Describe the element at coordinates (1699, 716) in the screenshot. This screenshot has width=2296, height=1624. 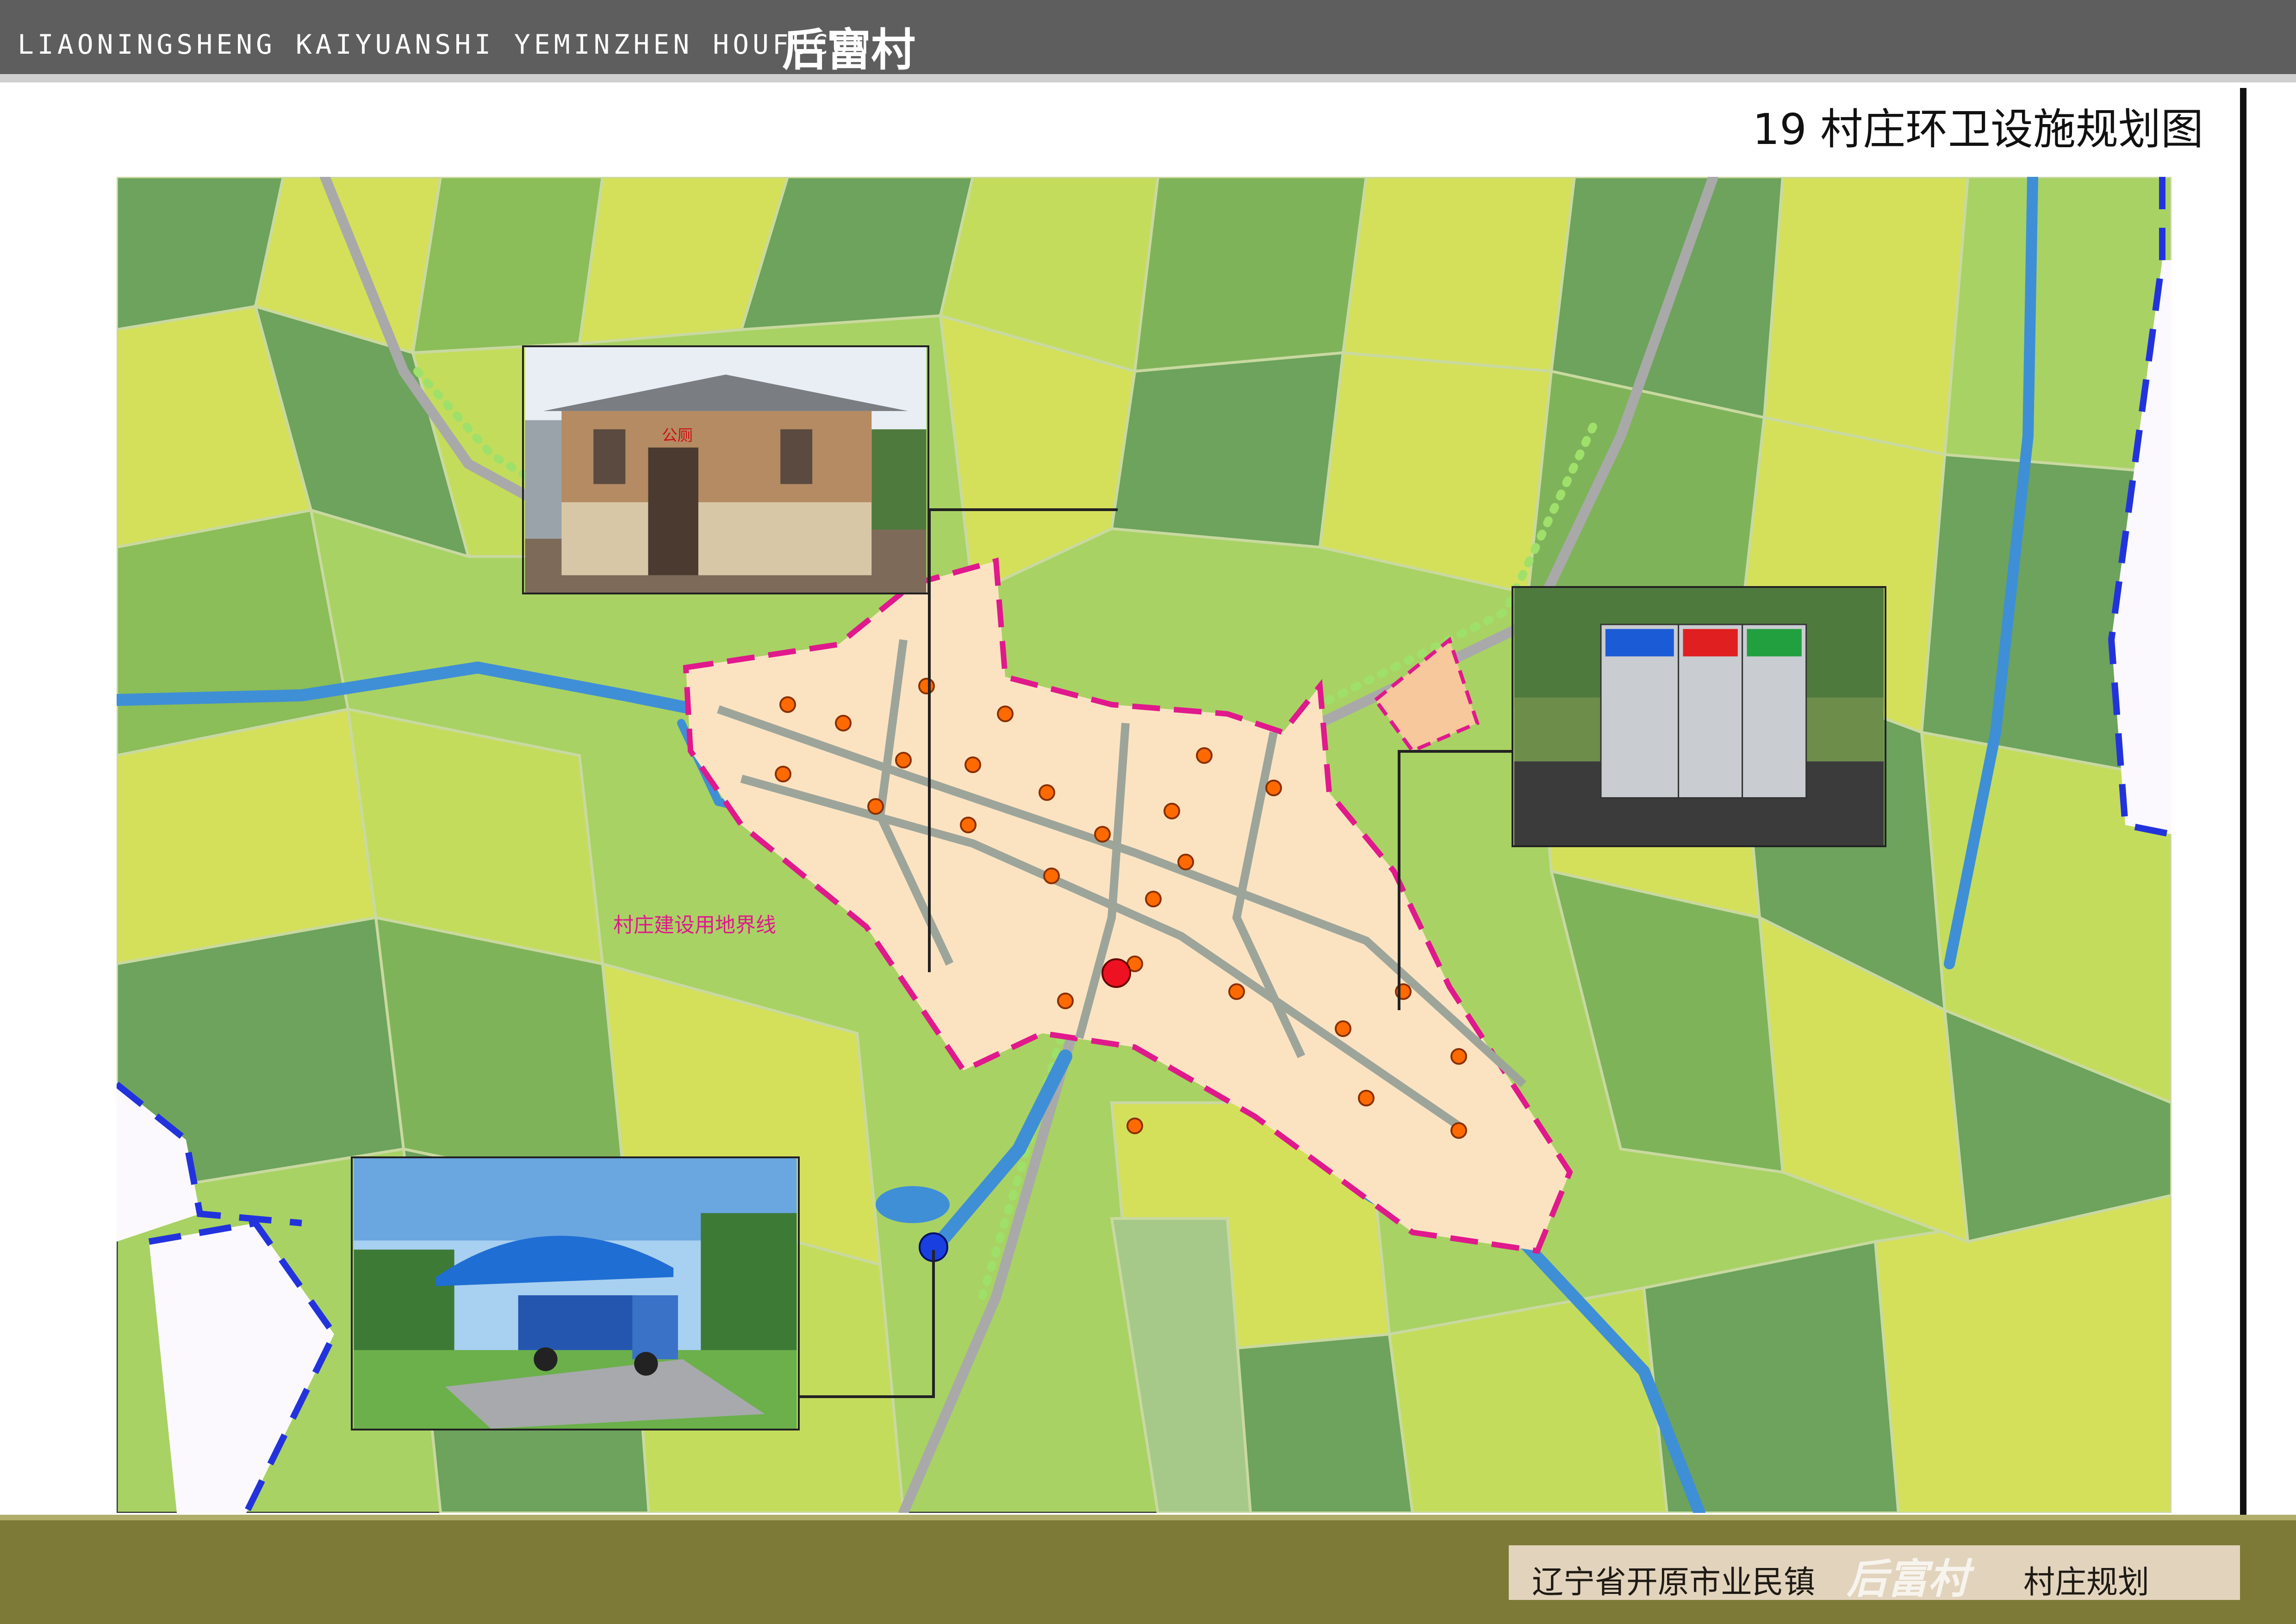
I see `waste-bins-photo` at that location.